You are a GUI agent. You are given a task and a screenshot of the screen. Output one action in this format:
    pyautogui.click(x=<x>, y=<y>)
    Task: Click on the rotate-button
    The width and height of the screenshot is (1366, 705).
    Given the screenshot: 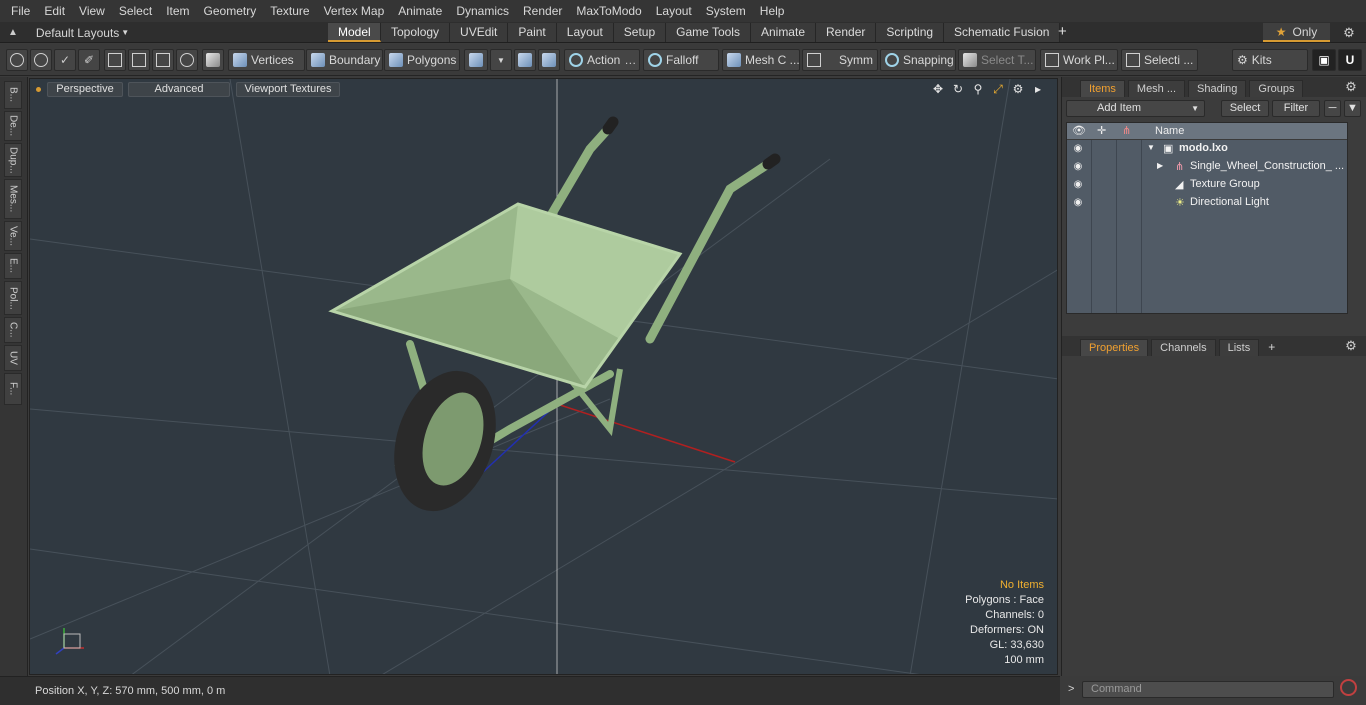 What is the action you would take?
    pyautogui.click(x=187, y=60)
    